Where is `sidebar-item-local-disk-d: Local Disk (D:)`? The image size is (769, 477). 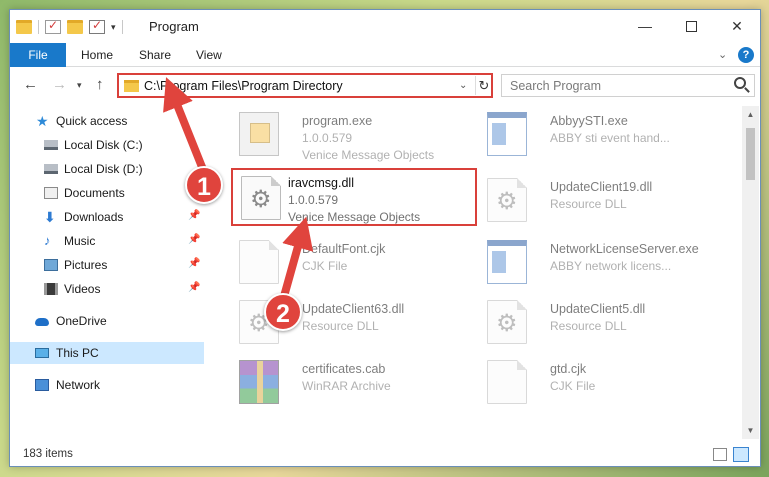
sidebar-item-local-disk-d: Local Disk (D:) is located at coordinates (107, 169).